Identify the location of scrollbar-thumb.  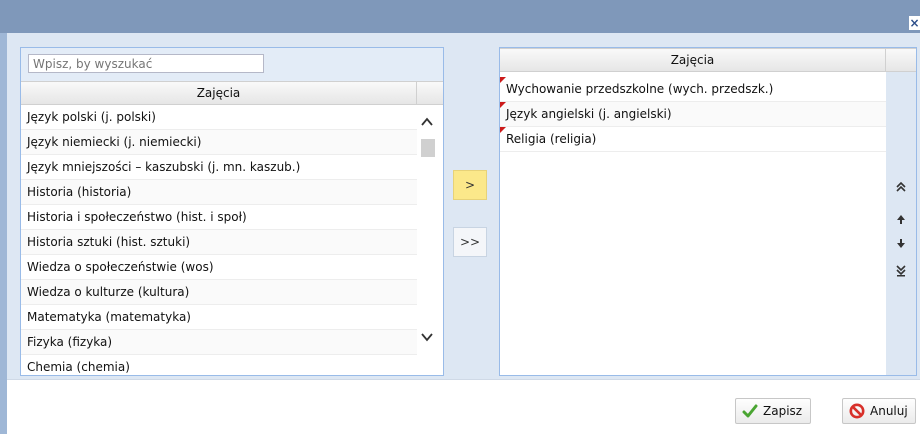
(428, 148).